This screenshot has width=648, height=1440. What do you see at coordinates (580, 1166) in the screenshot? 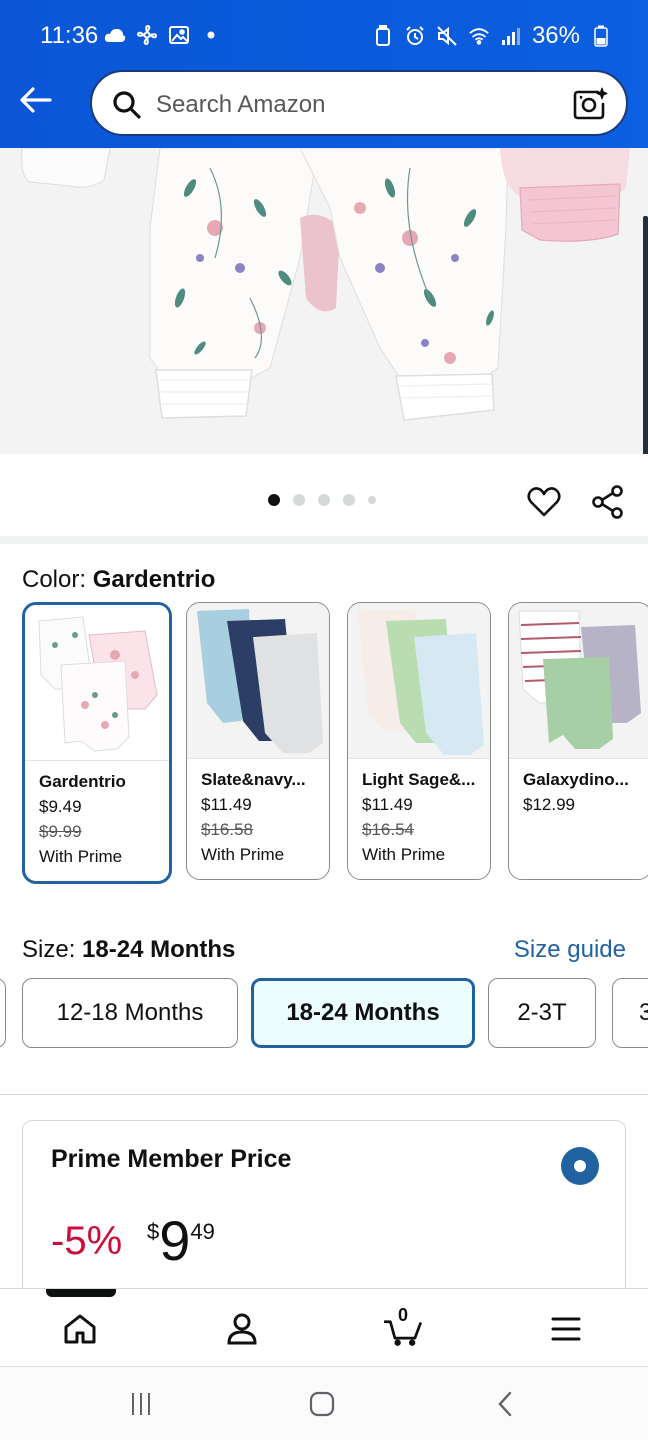
I see `price-option-radio` at bounding box center [580, 1166].